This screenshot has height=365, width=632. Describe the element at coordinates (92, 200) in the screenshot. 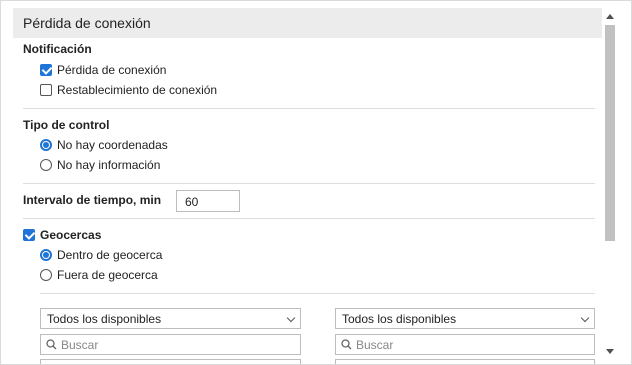

I see `interval-label: Intervalo de tiempo, min` at that location.